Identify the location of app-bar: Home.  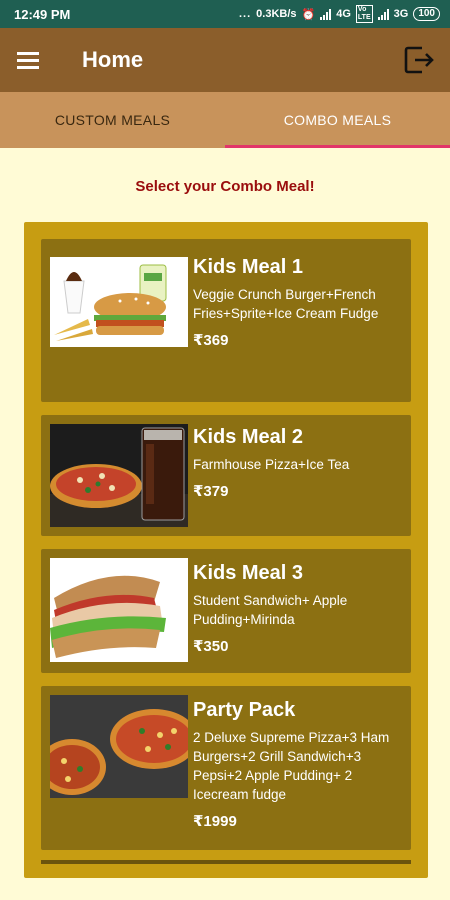
(225, 60).